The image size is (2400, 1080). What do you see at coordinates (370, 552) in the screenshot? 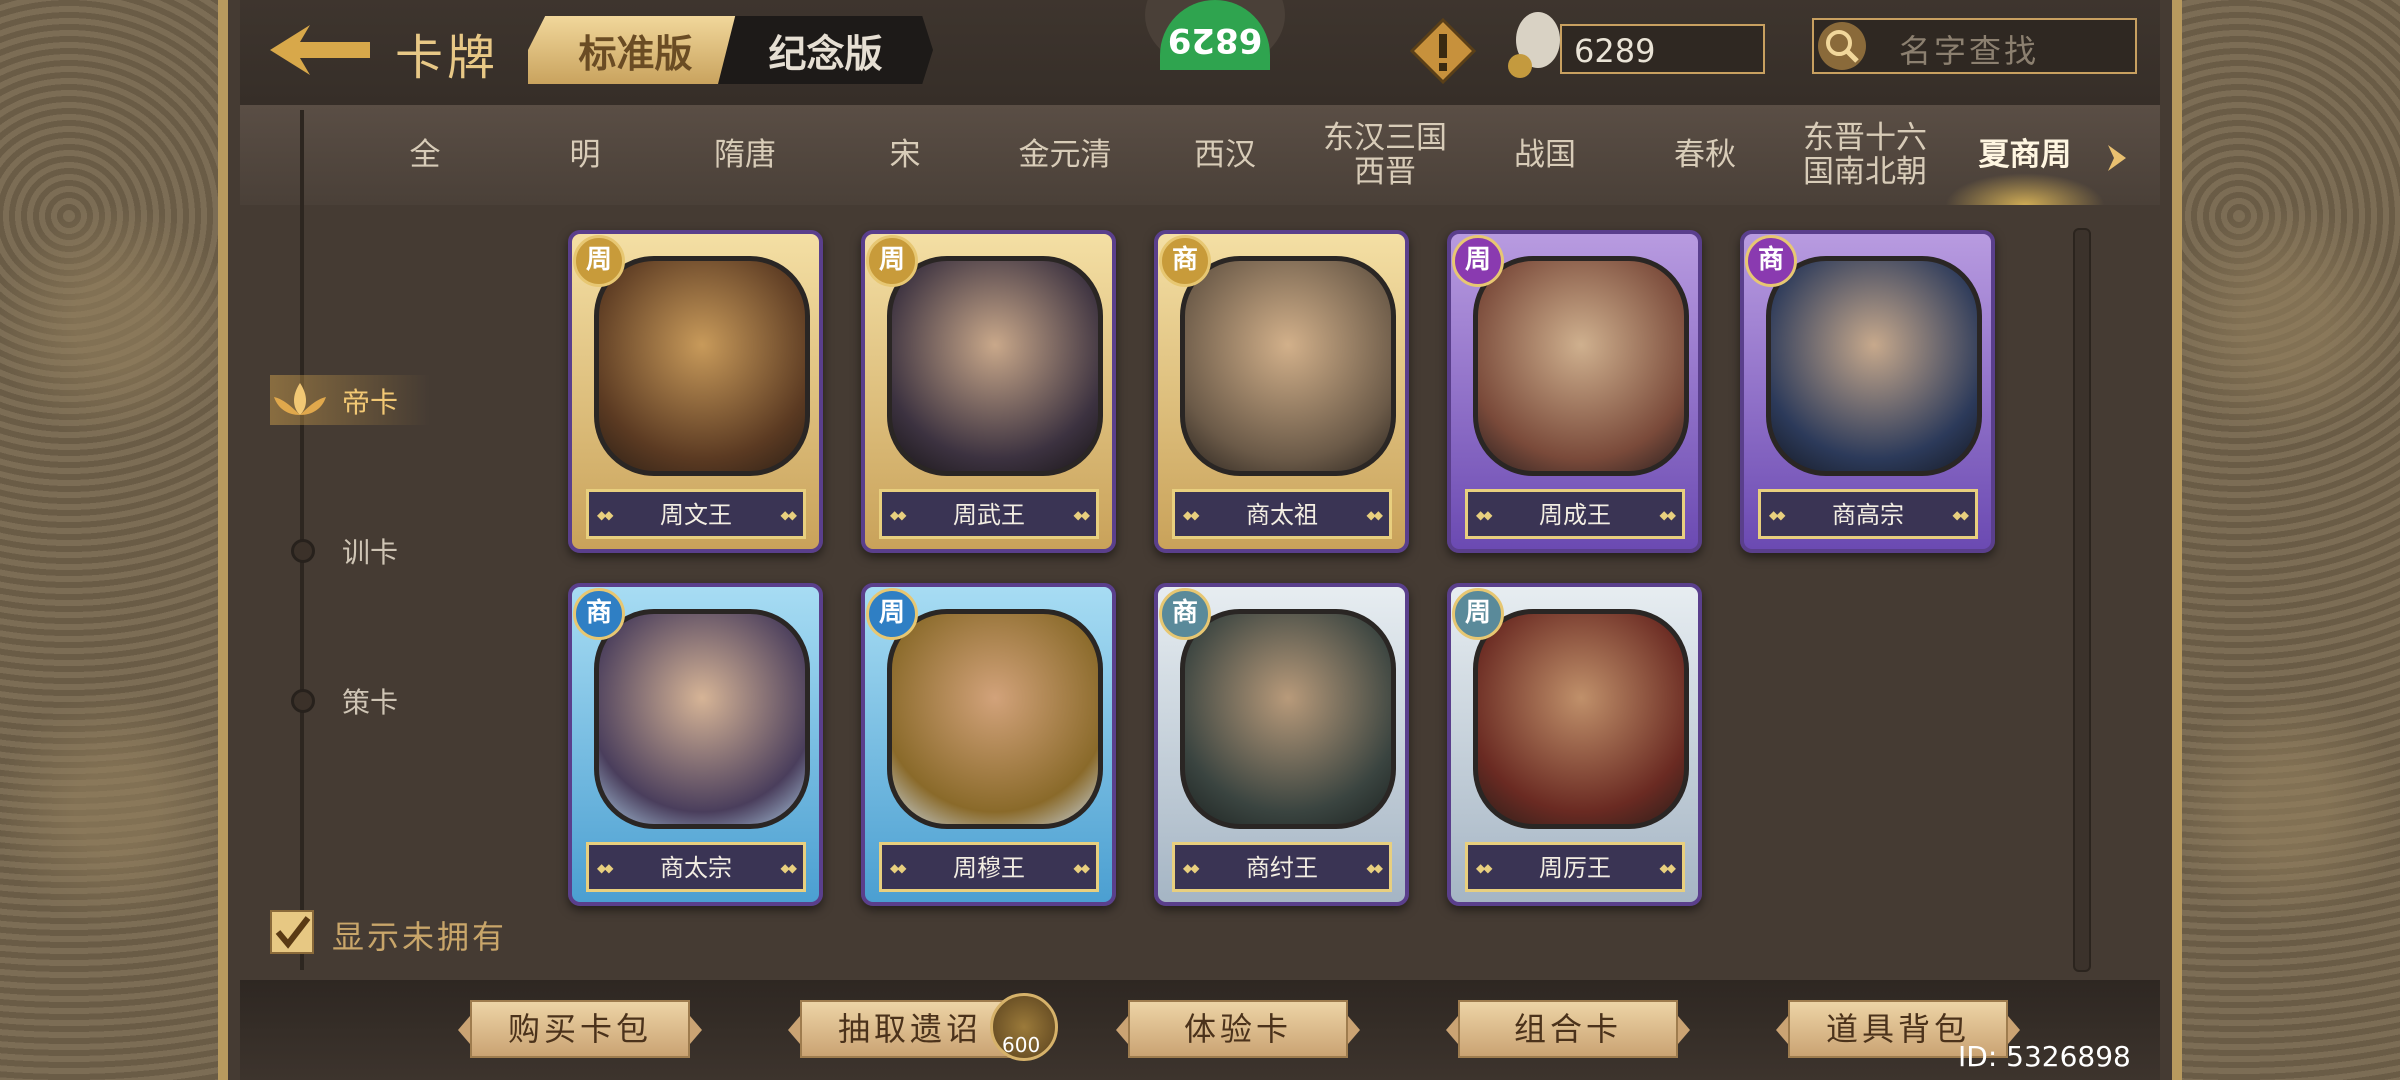
I see `category-label: 训卡` at bounding box center [370, 552].